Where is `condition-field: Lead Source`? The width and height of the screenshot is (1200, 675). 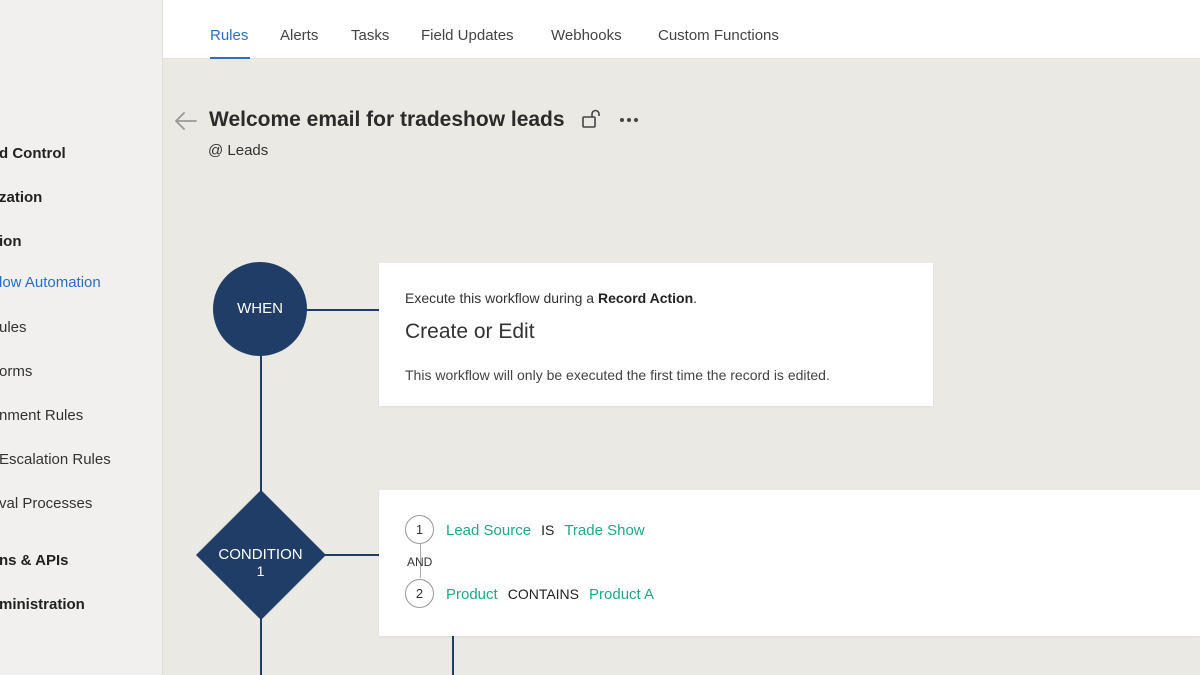 condition-field: Lead Source is located at coordinates (488, 530).